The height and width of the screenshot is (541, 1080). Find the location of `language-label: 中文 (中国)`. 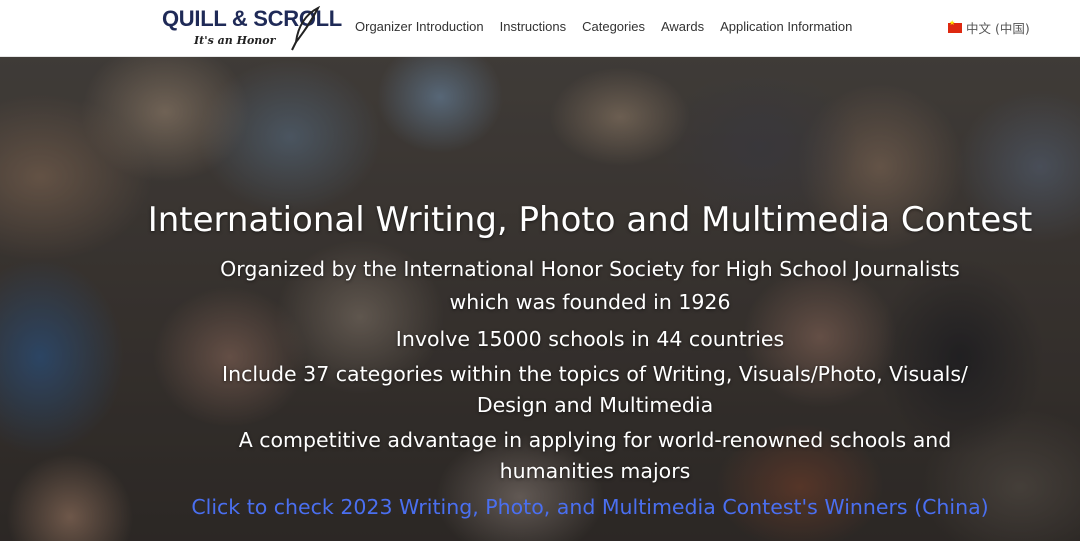

language-label: 中文 (中国) is located at coordinates (998, 28).